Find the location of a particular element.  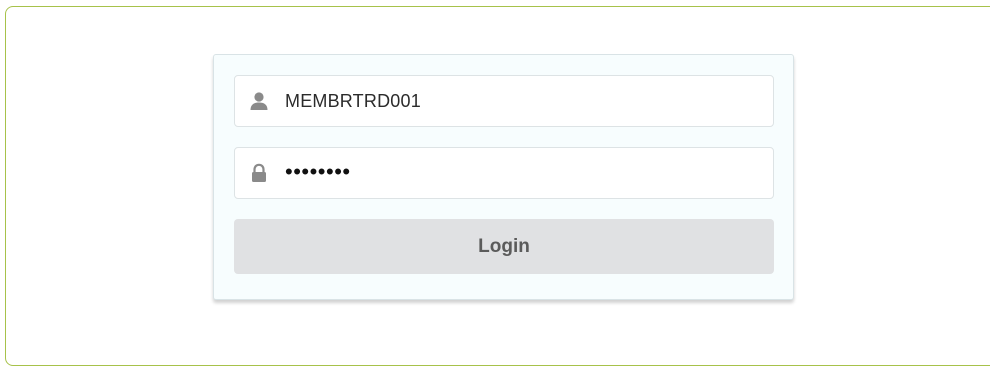

username-value: MEMBRTRD001 is located at coordinates (353, 100).